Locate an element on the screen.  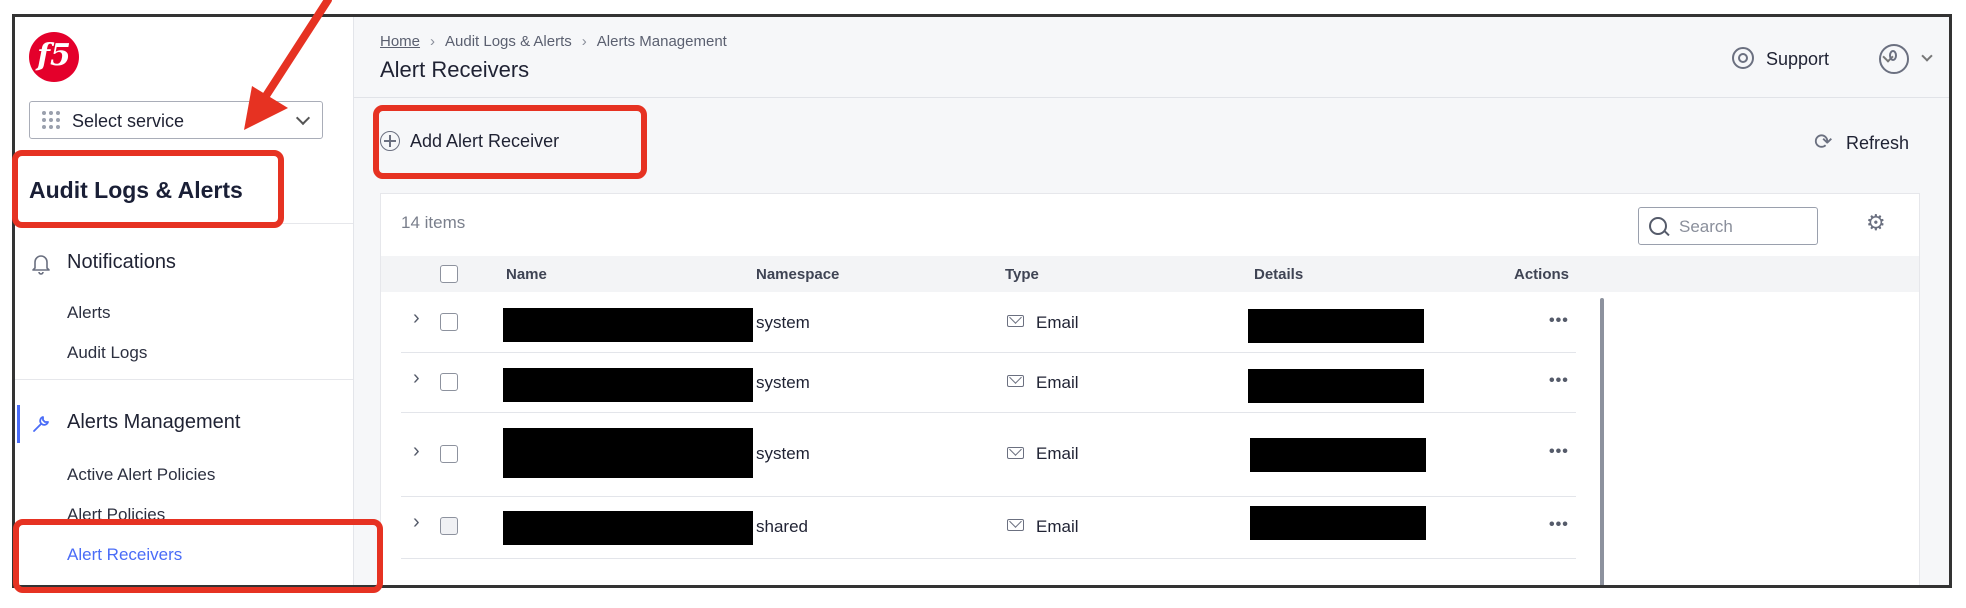
breadcrumb-home: Home is located at coordinates (400, 41).